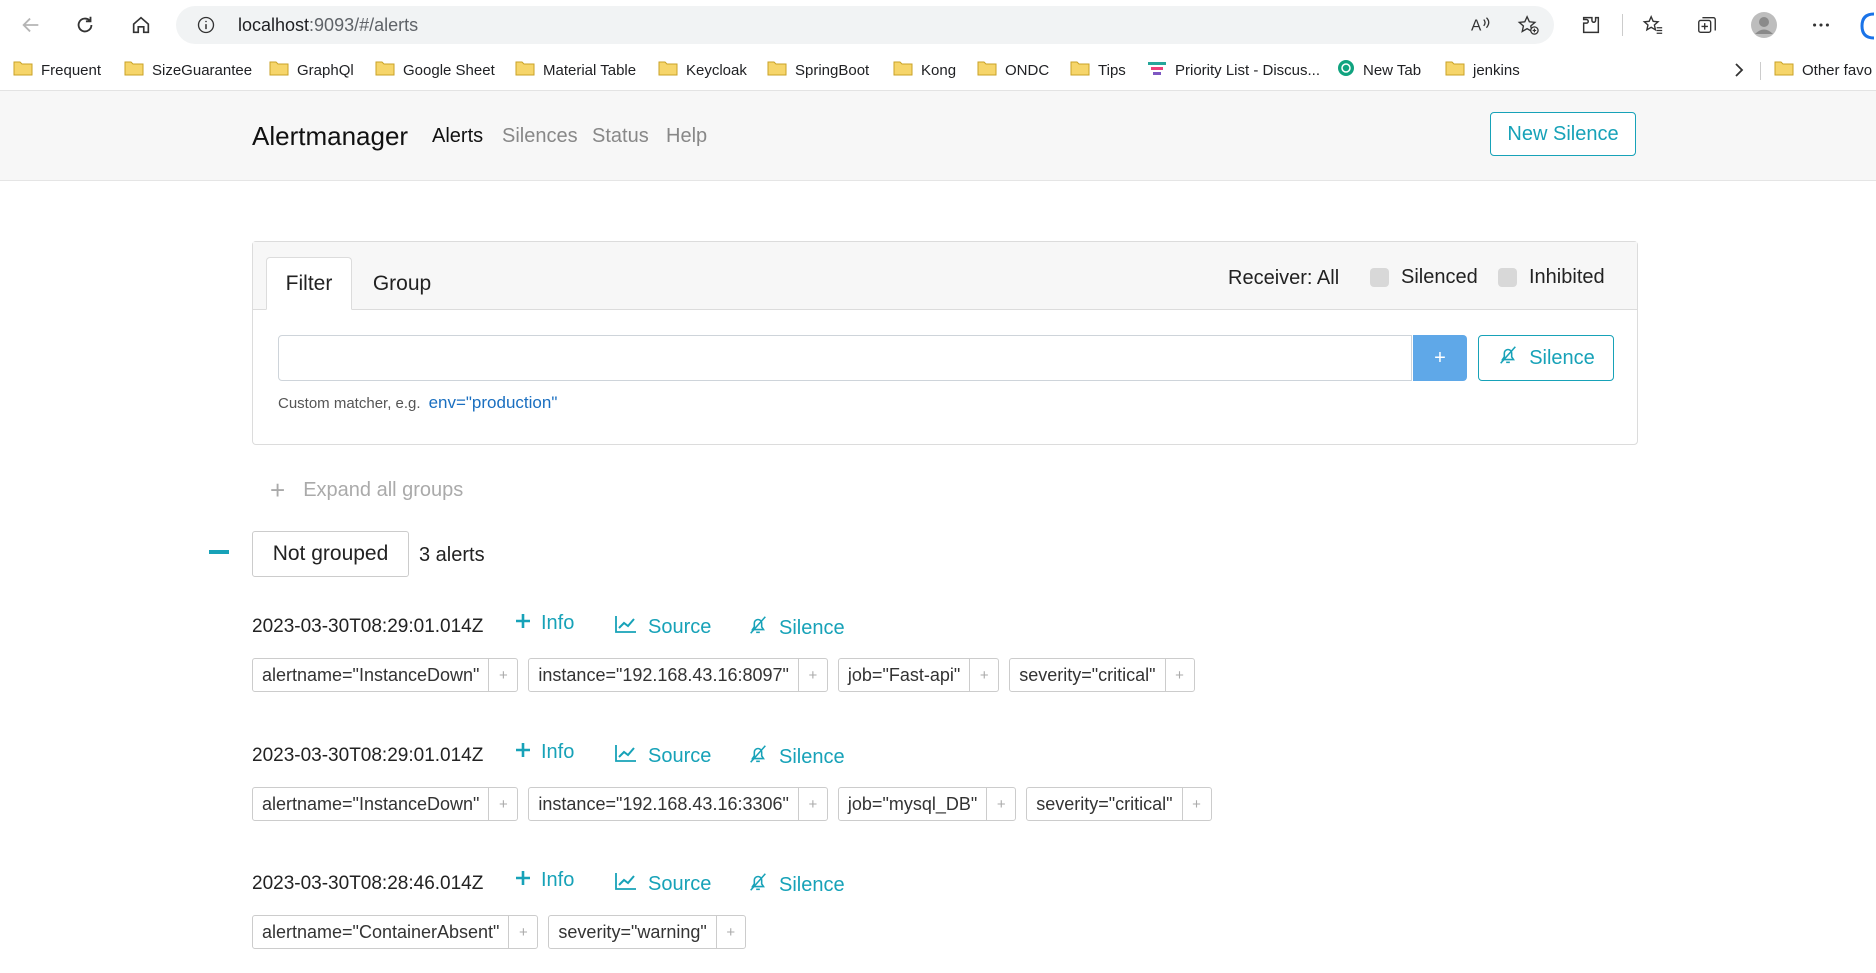  I want to click on bookmark-kong: Kong, so click(924, 70).